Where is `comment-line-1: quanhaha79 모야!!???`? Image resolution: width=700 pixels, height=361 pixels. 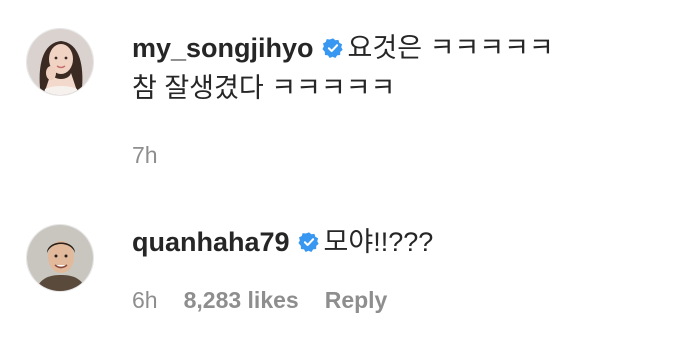 comment-line-1: quanhaha79 모야!!??? is located at coordinates (396, 242).